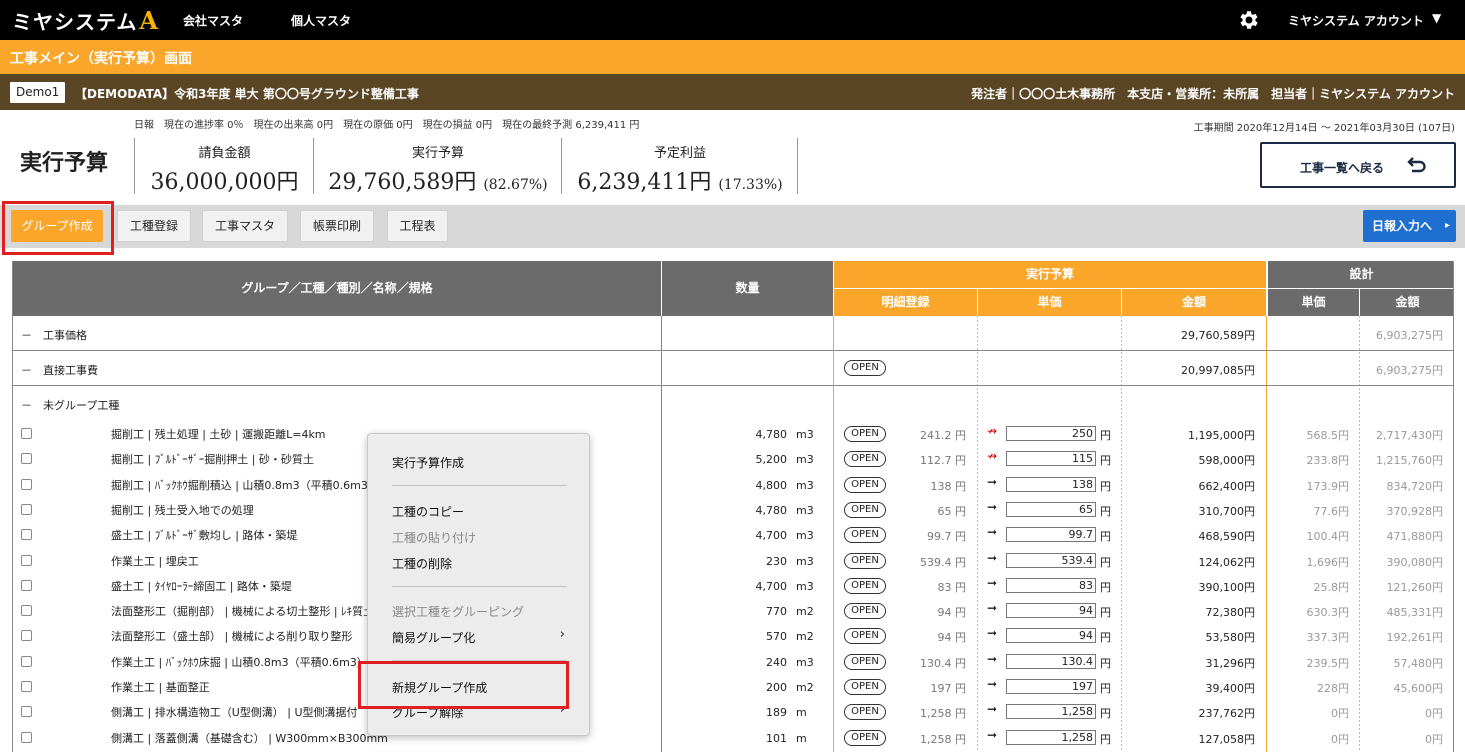  Describe the element at coordinates (1227, 460) in the screenshot. I see `amount: 598,000円` at that location.